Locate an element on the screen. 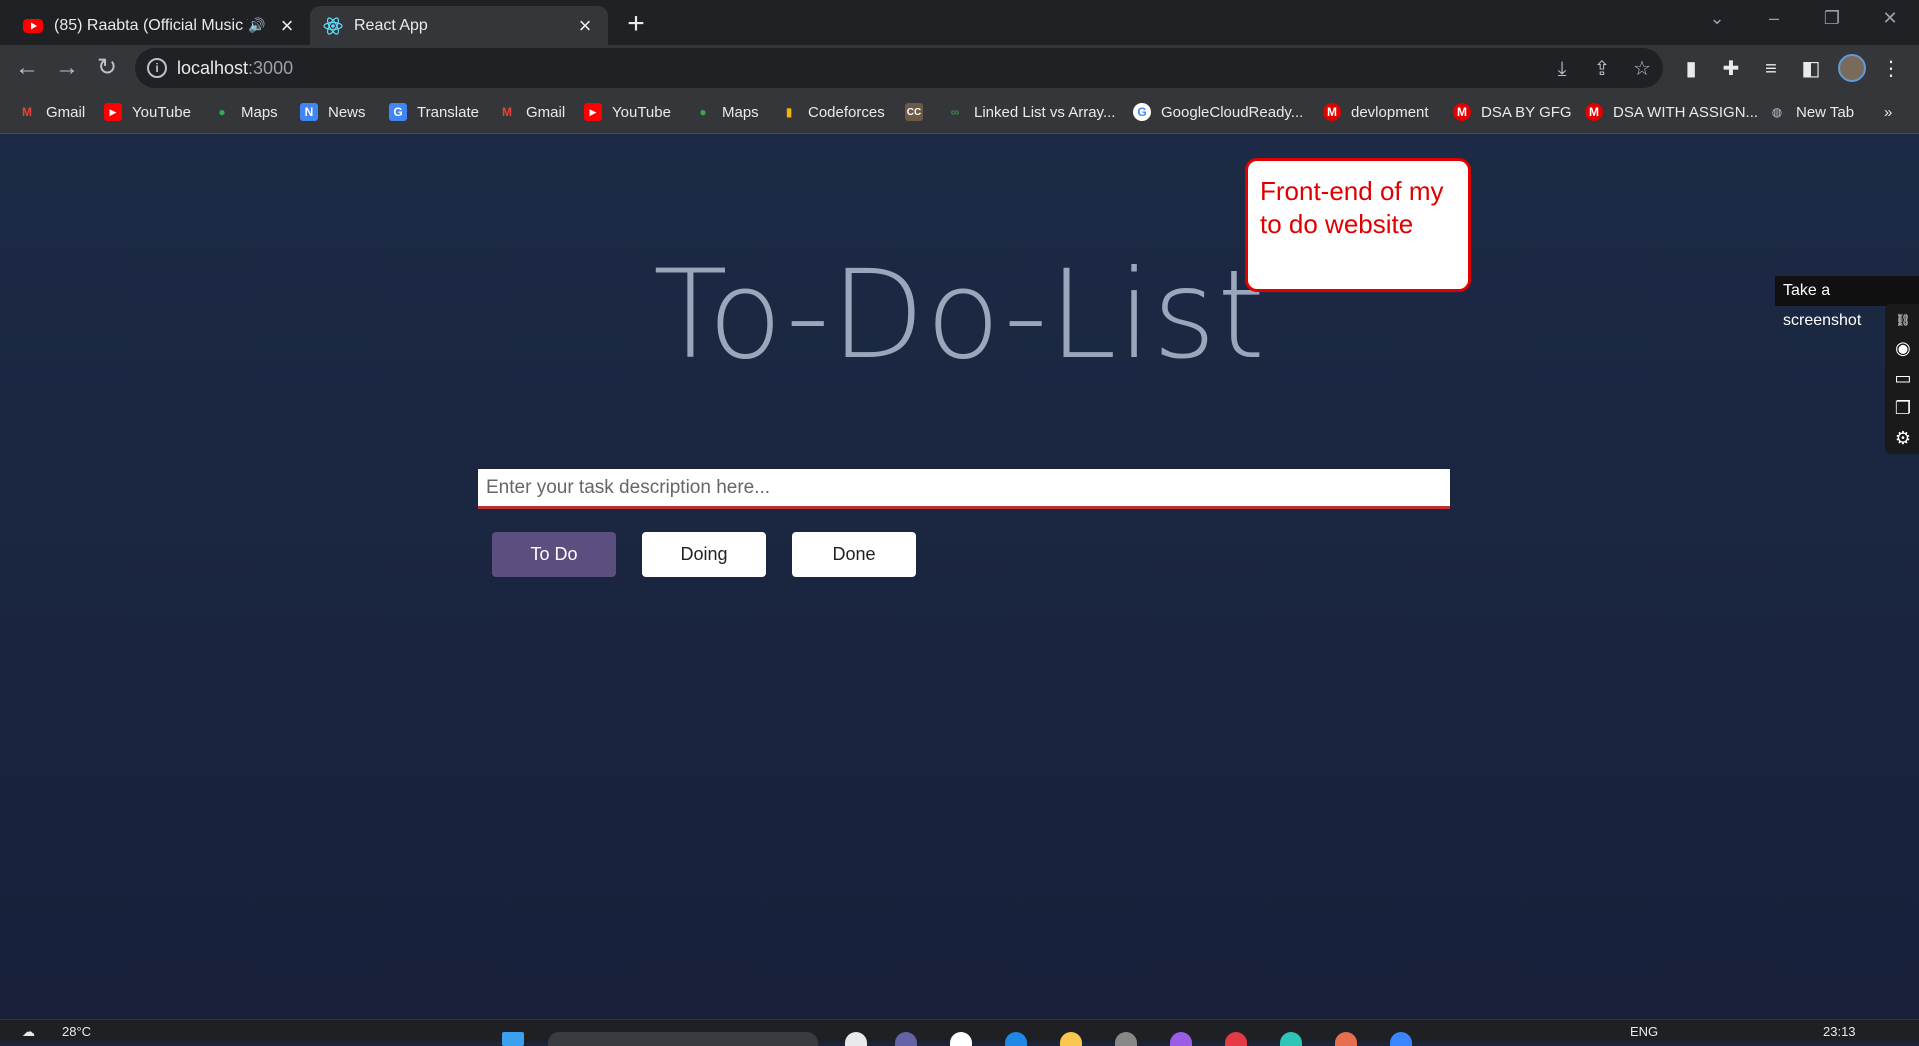  rectangle-icon: ▭ is located at coordinates (1903, 378).